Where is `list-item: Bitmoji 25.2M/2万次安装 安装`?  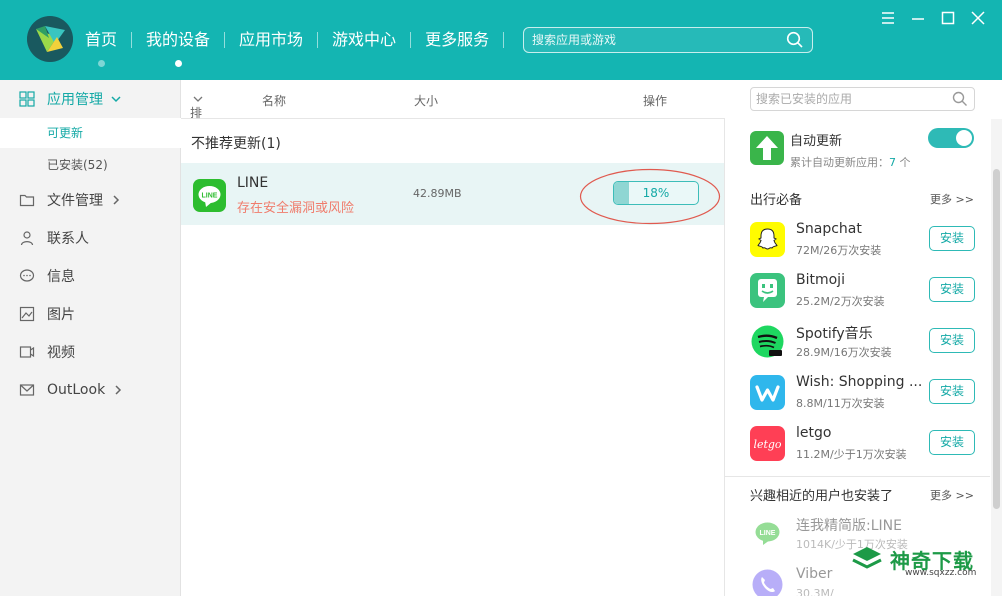 list-item: Bitmoji 25.2M/2万次安装 安装 is located at coordinates (857, 298).